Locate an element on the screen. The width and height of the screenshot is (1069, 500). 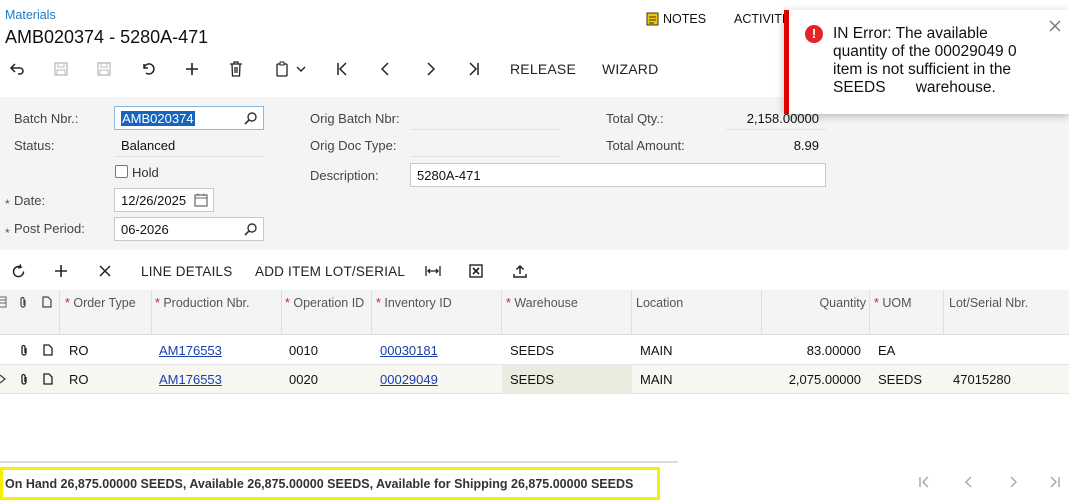
inventory-id-link: 00030181 is located at coordinates (409, 350).